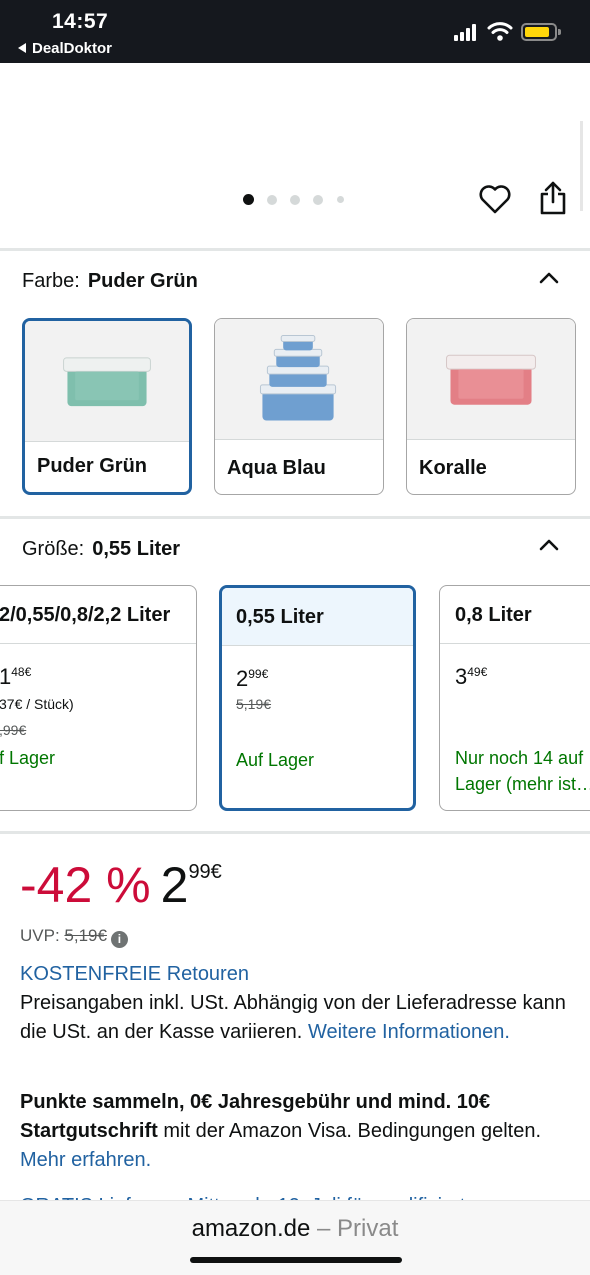 This screenshot has width=590, height=1275. Describe the element at coordinates (251, 1228) in the screenshot. I see `url-domain: amazon.de` at that location.